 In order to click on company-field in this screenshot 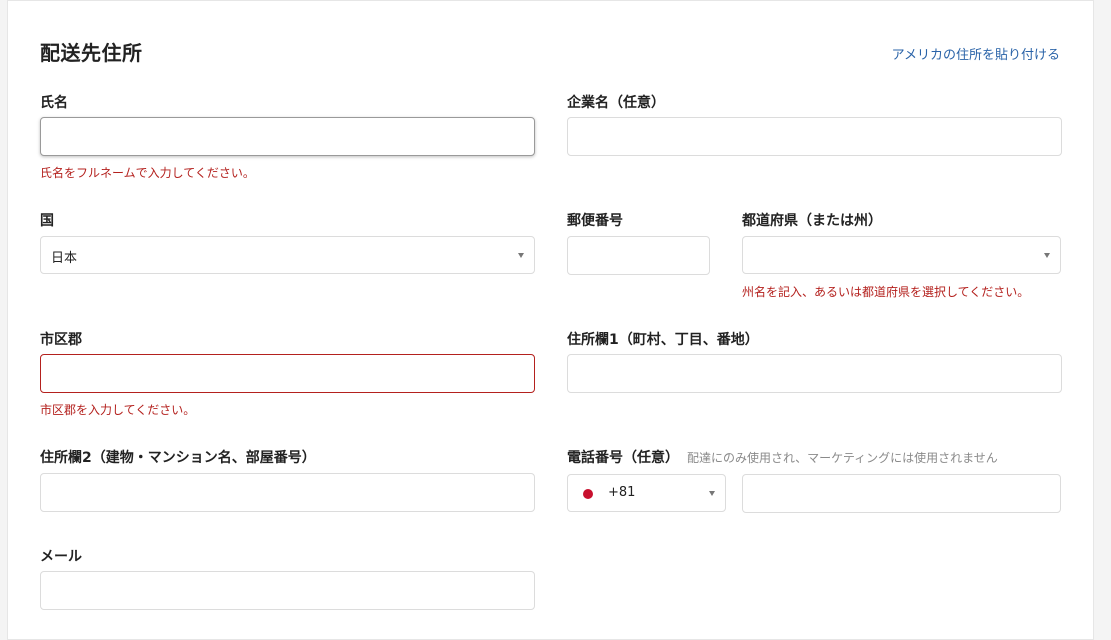, I will do `click(814, 136)`.